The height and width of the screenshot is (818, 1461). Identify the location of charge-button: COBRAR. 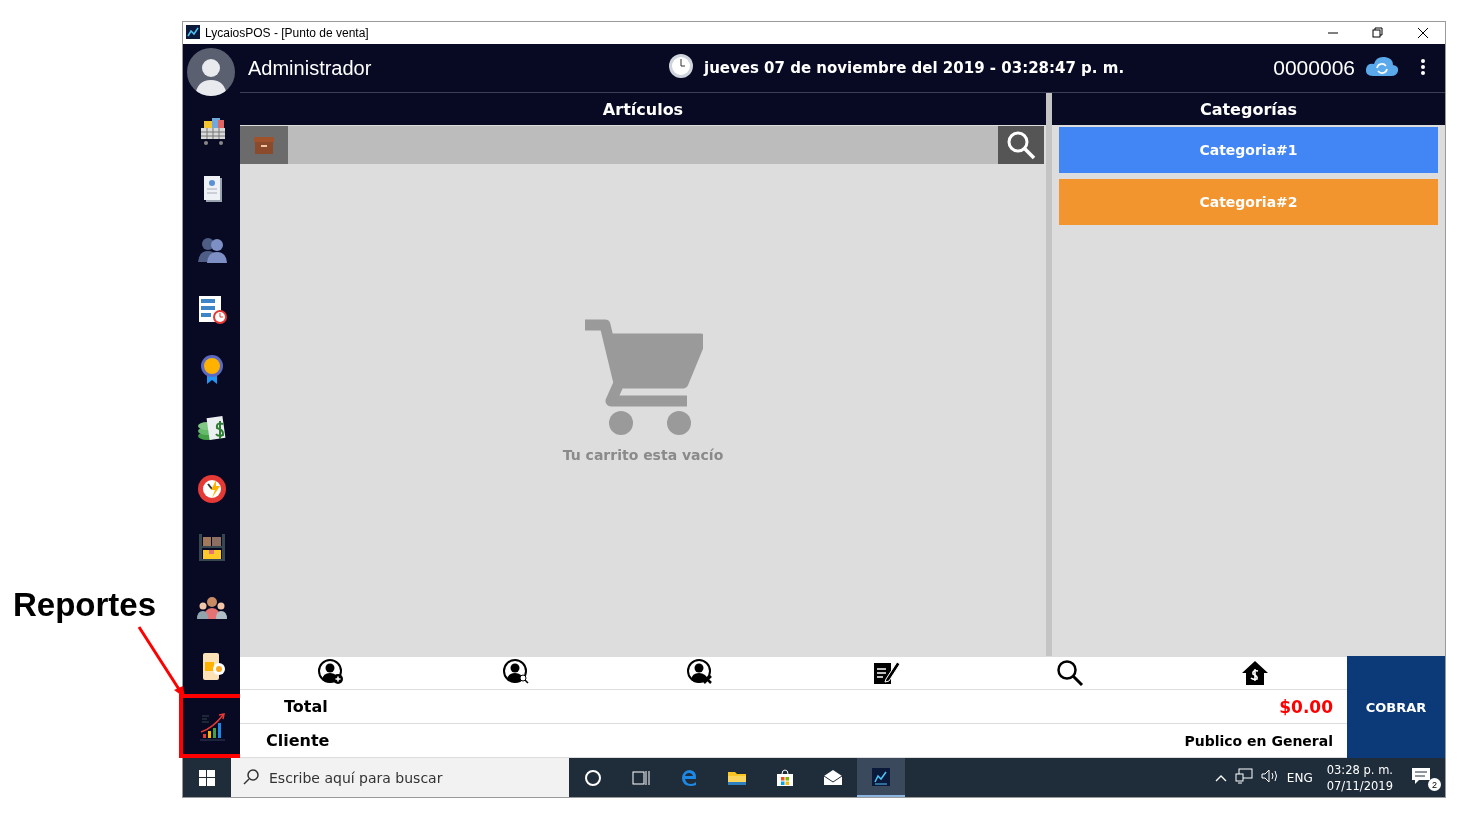
(1396, 707).